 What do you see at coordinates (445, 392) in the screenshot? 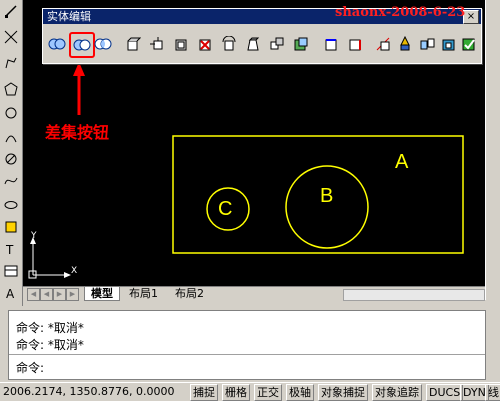
I see `ducs-button: DUCS` at bounding box center [445, 392].